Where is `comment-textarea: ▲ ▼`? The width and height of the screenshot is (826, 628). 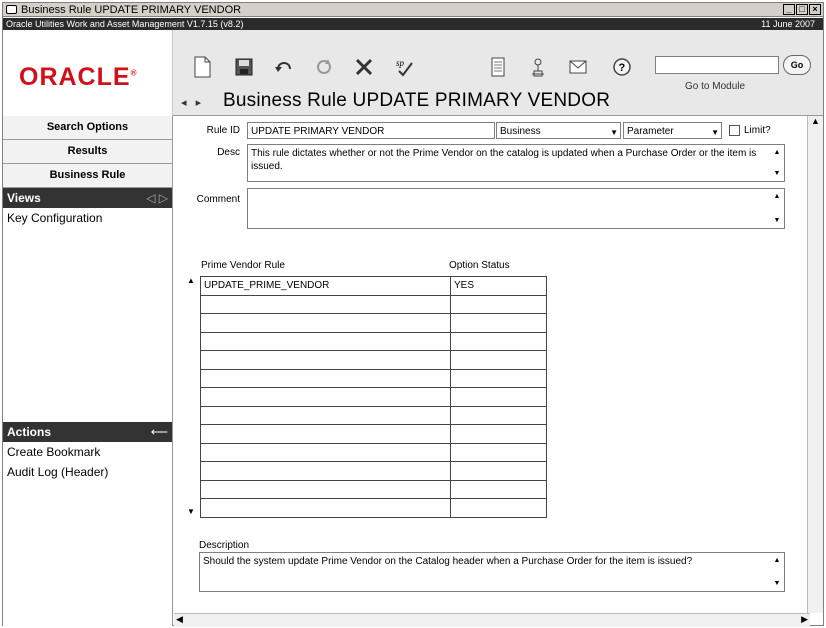
comment-textarea: ▲ ▼ is located at coordinates (516, 208).